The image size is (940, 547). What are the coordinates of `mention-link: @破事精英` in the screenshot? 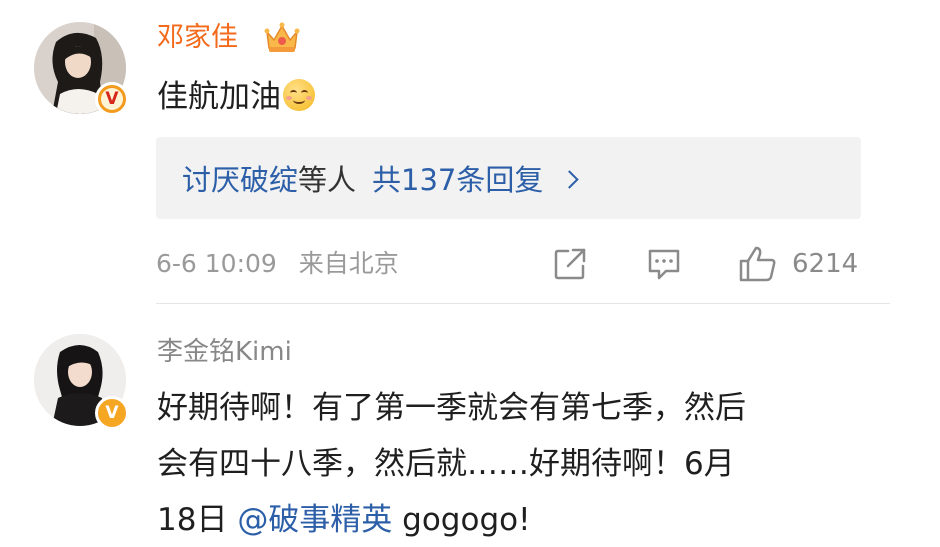 It's located at (314, 520).